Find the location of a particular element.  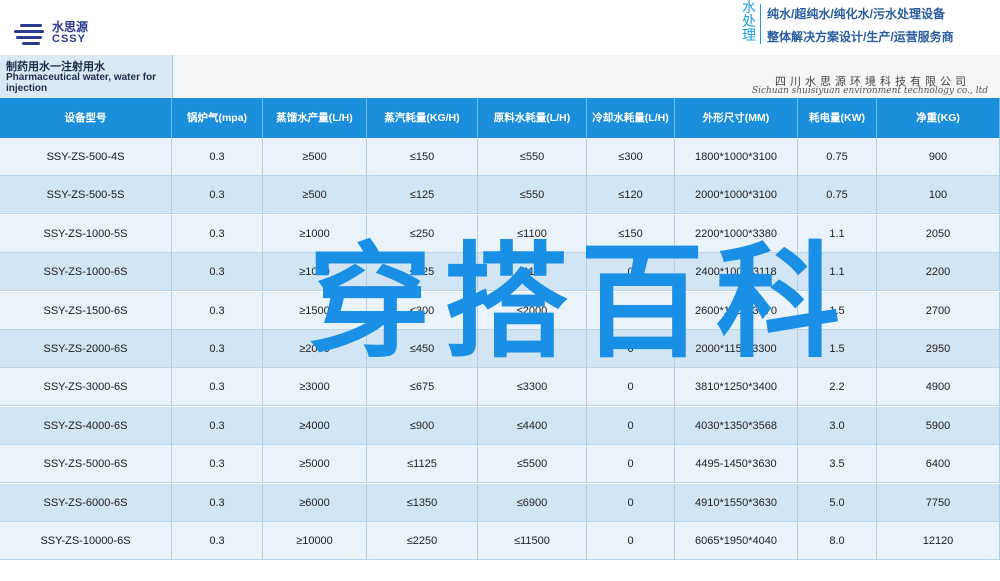

cell-power-consumption: 8.0 is located at coordinates (837, 541).